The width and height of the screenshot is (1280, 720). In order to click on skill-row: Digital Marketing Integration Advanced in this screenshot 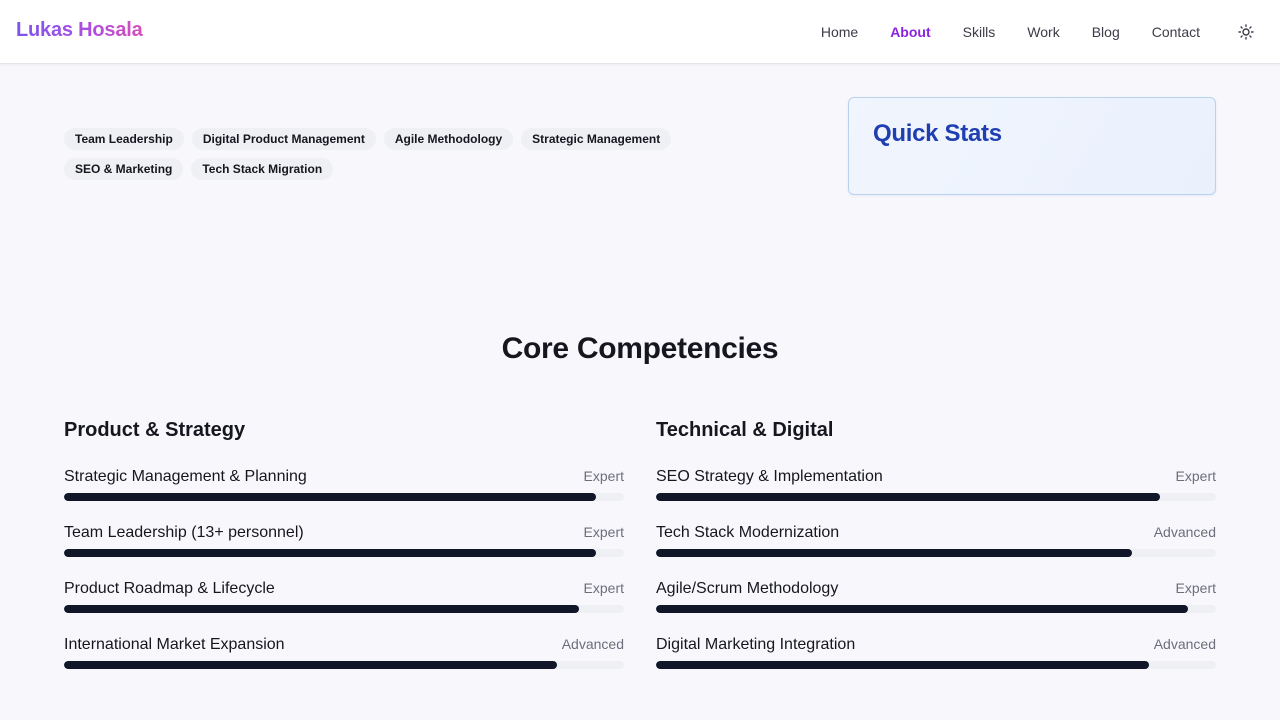, I will do `click(936, 664)`.